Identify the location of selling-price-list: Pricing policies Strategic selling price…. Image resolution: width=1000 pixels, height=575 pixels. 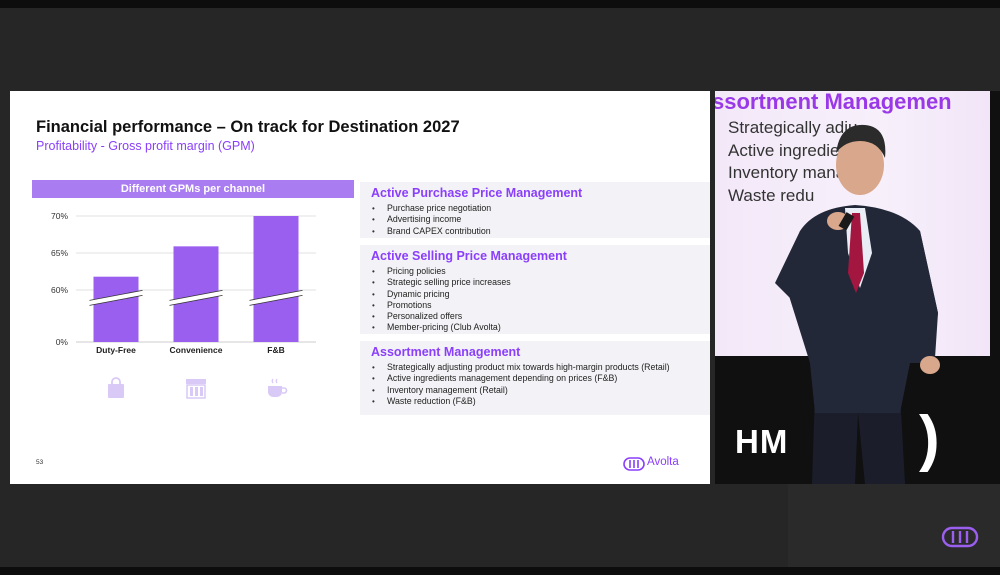
(441, 300).